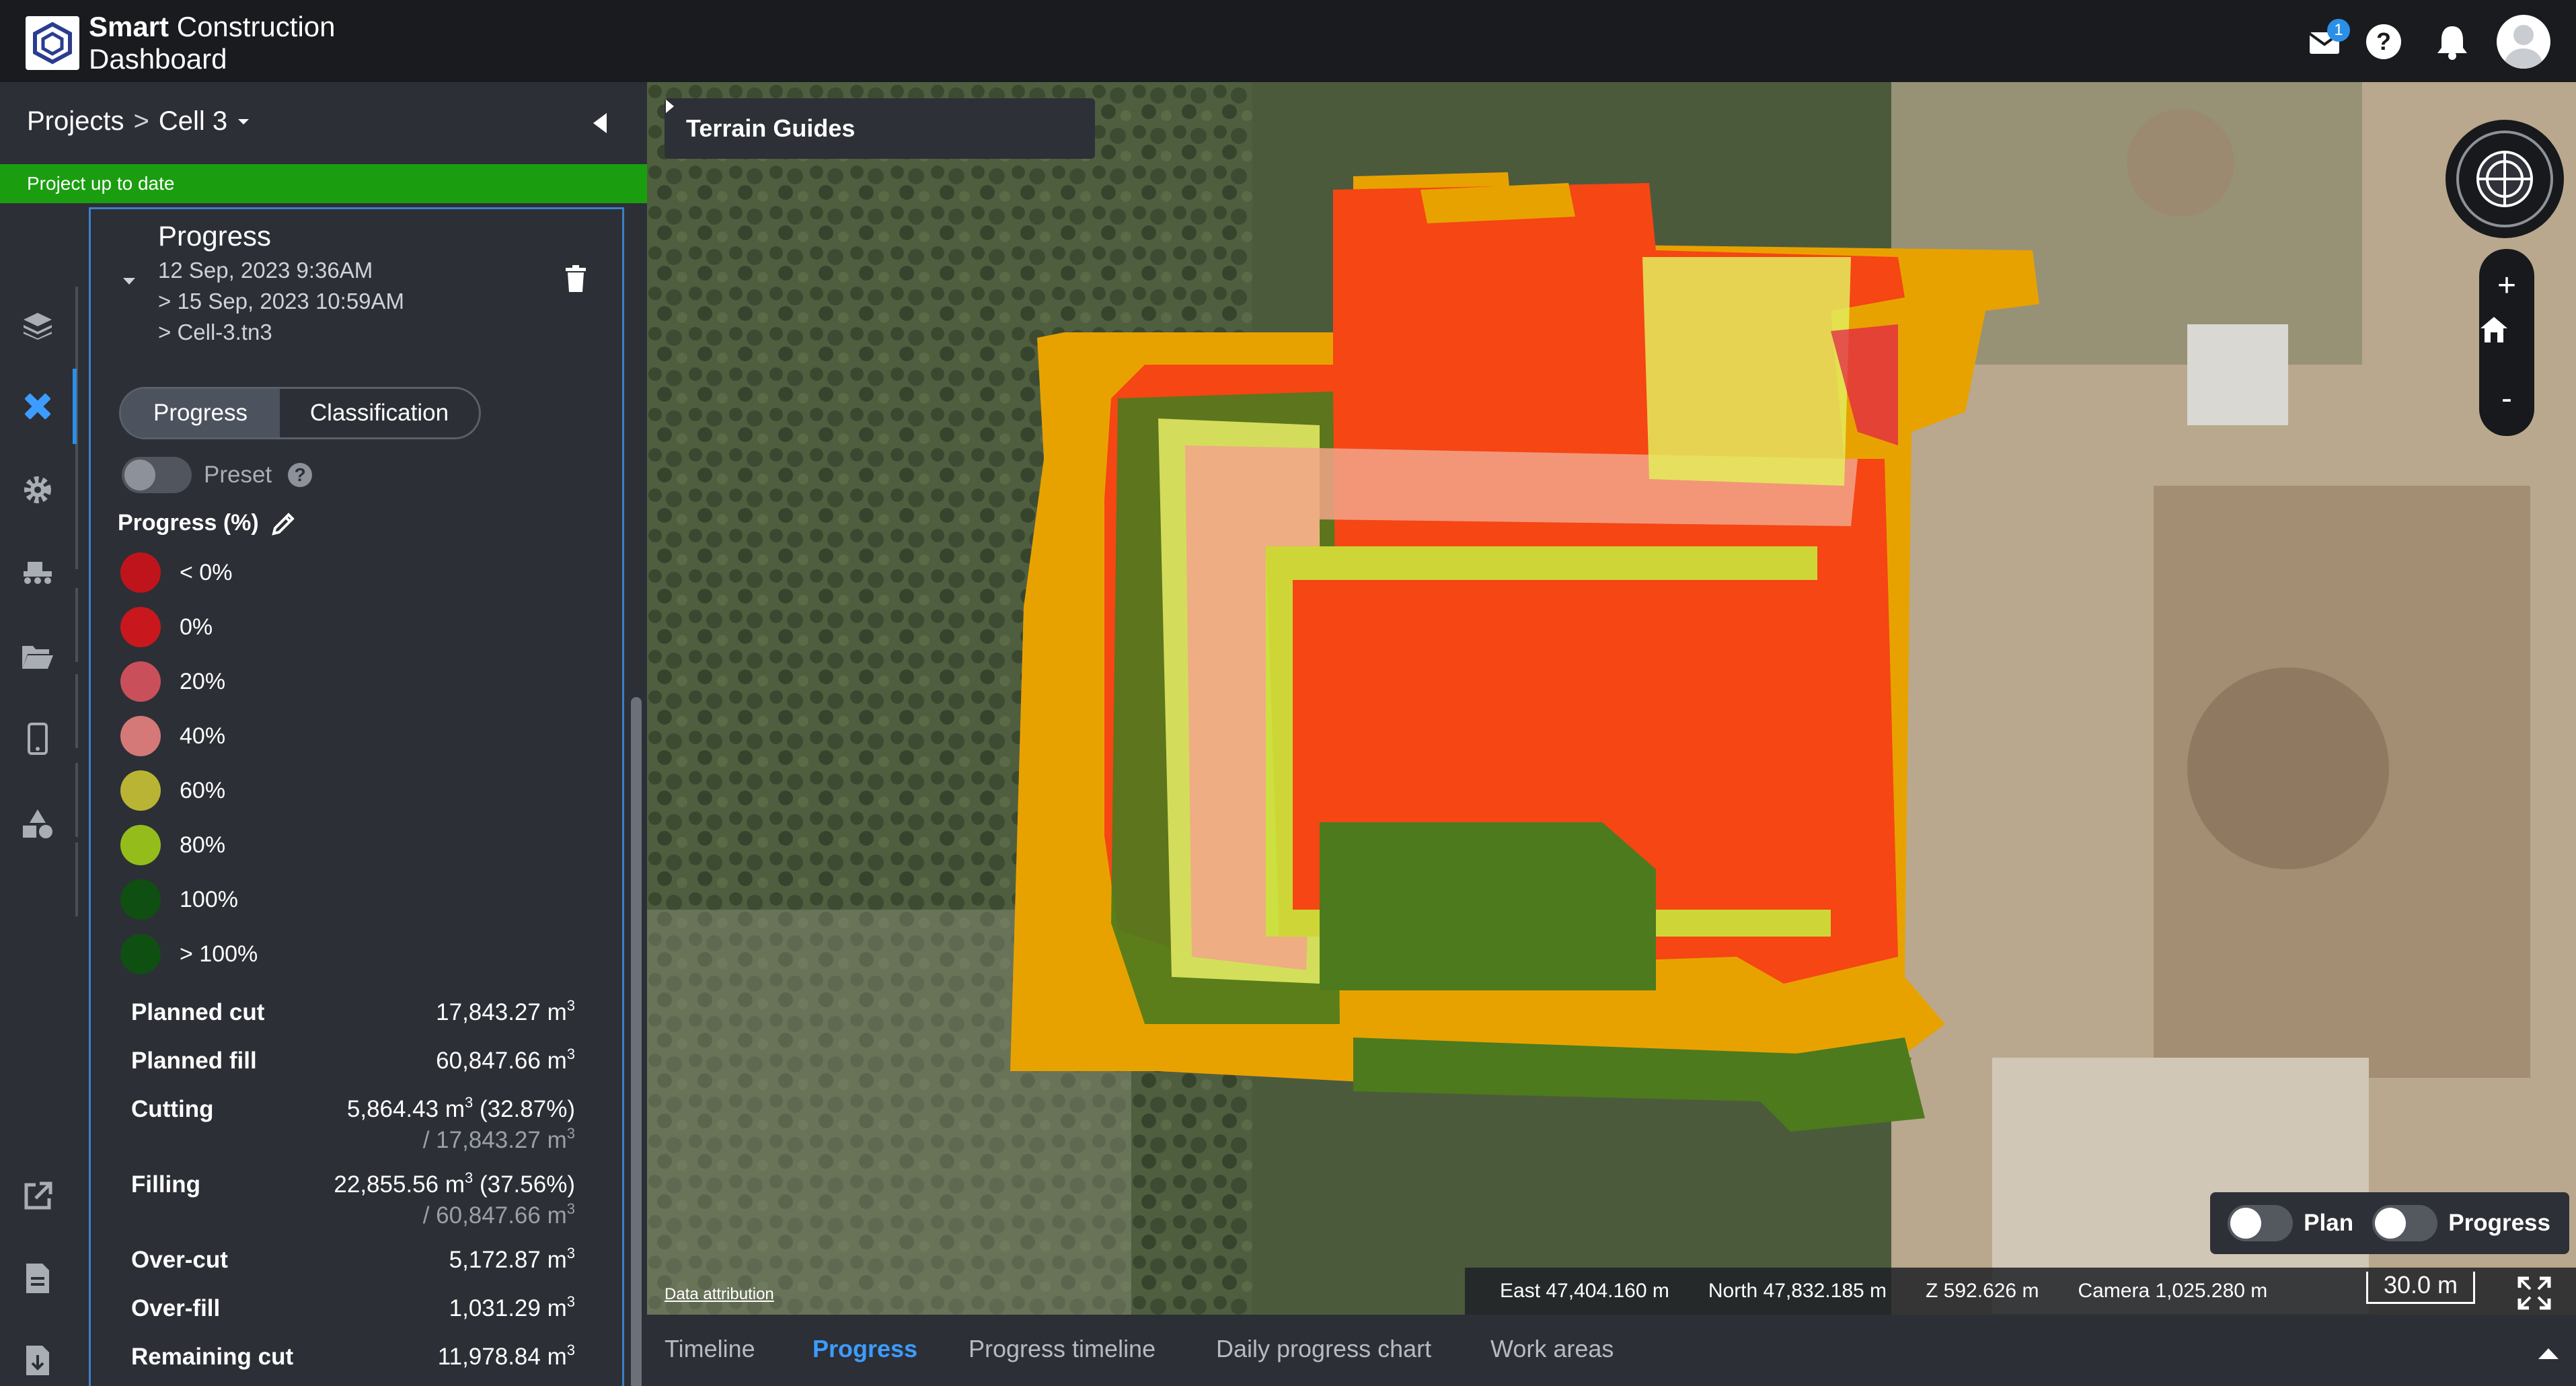  Describe the element at coordinates (203, 845) in the screenshot. I see `legend-label: 80%` at that location.